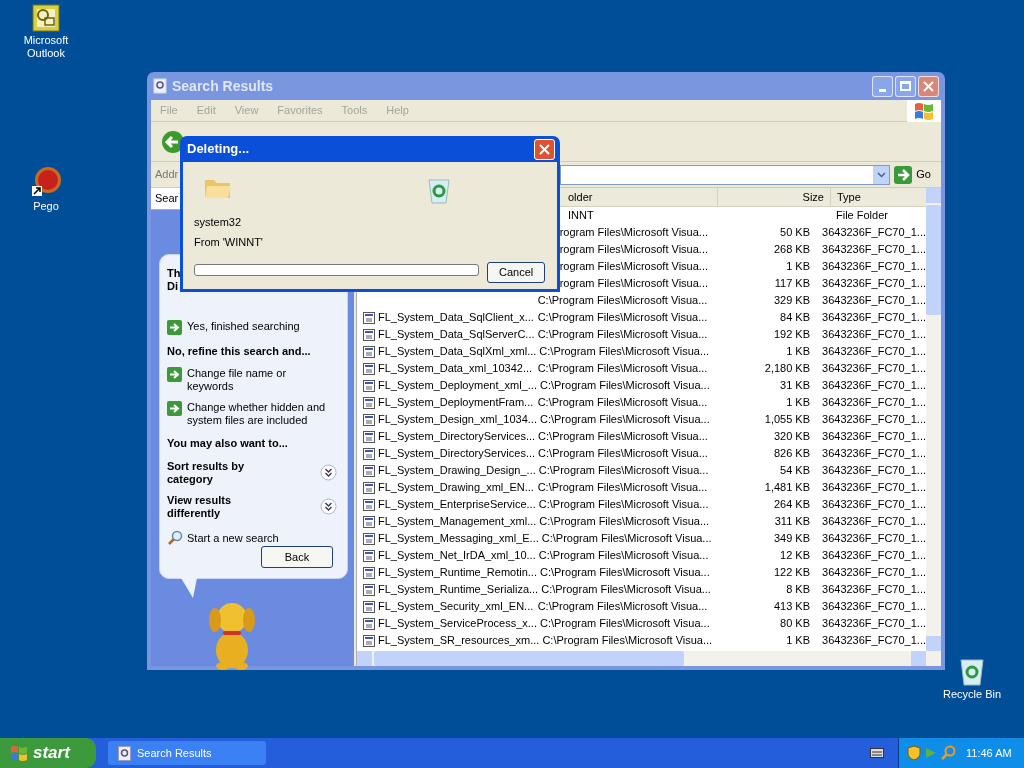 Image resolution: width=1024 pixels, height=768 pixels. I want to click on clock: 11:46 AM, so click(989, 753).